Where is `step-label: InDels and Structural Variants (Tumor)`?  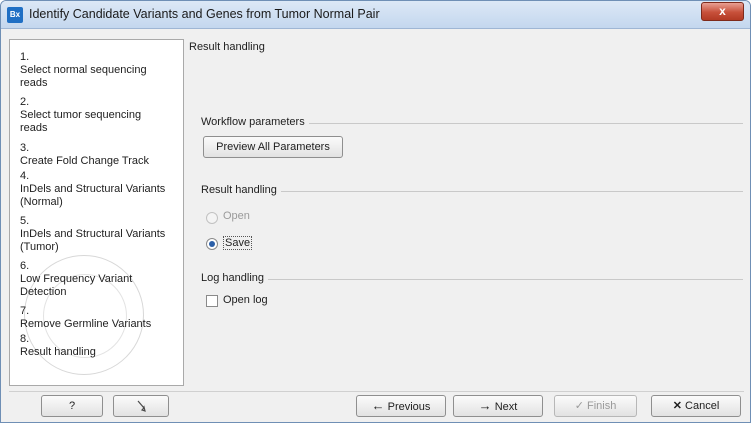 step-label: InDels and Structural Variants (Tumor) is located at coordinates (93, 240).